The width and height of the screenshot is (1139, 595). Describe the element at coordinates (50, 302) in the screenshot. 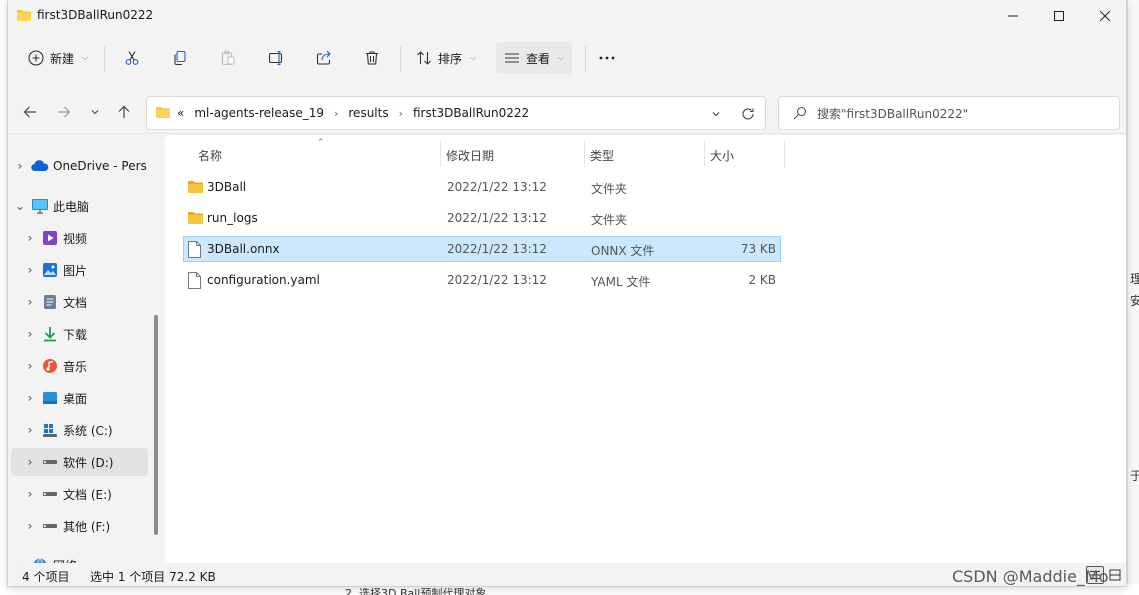

I see `documents-icon` at that location.